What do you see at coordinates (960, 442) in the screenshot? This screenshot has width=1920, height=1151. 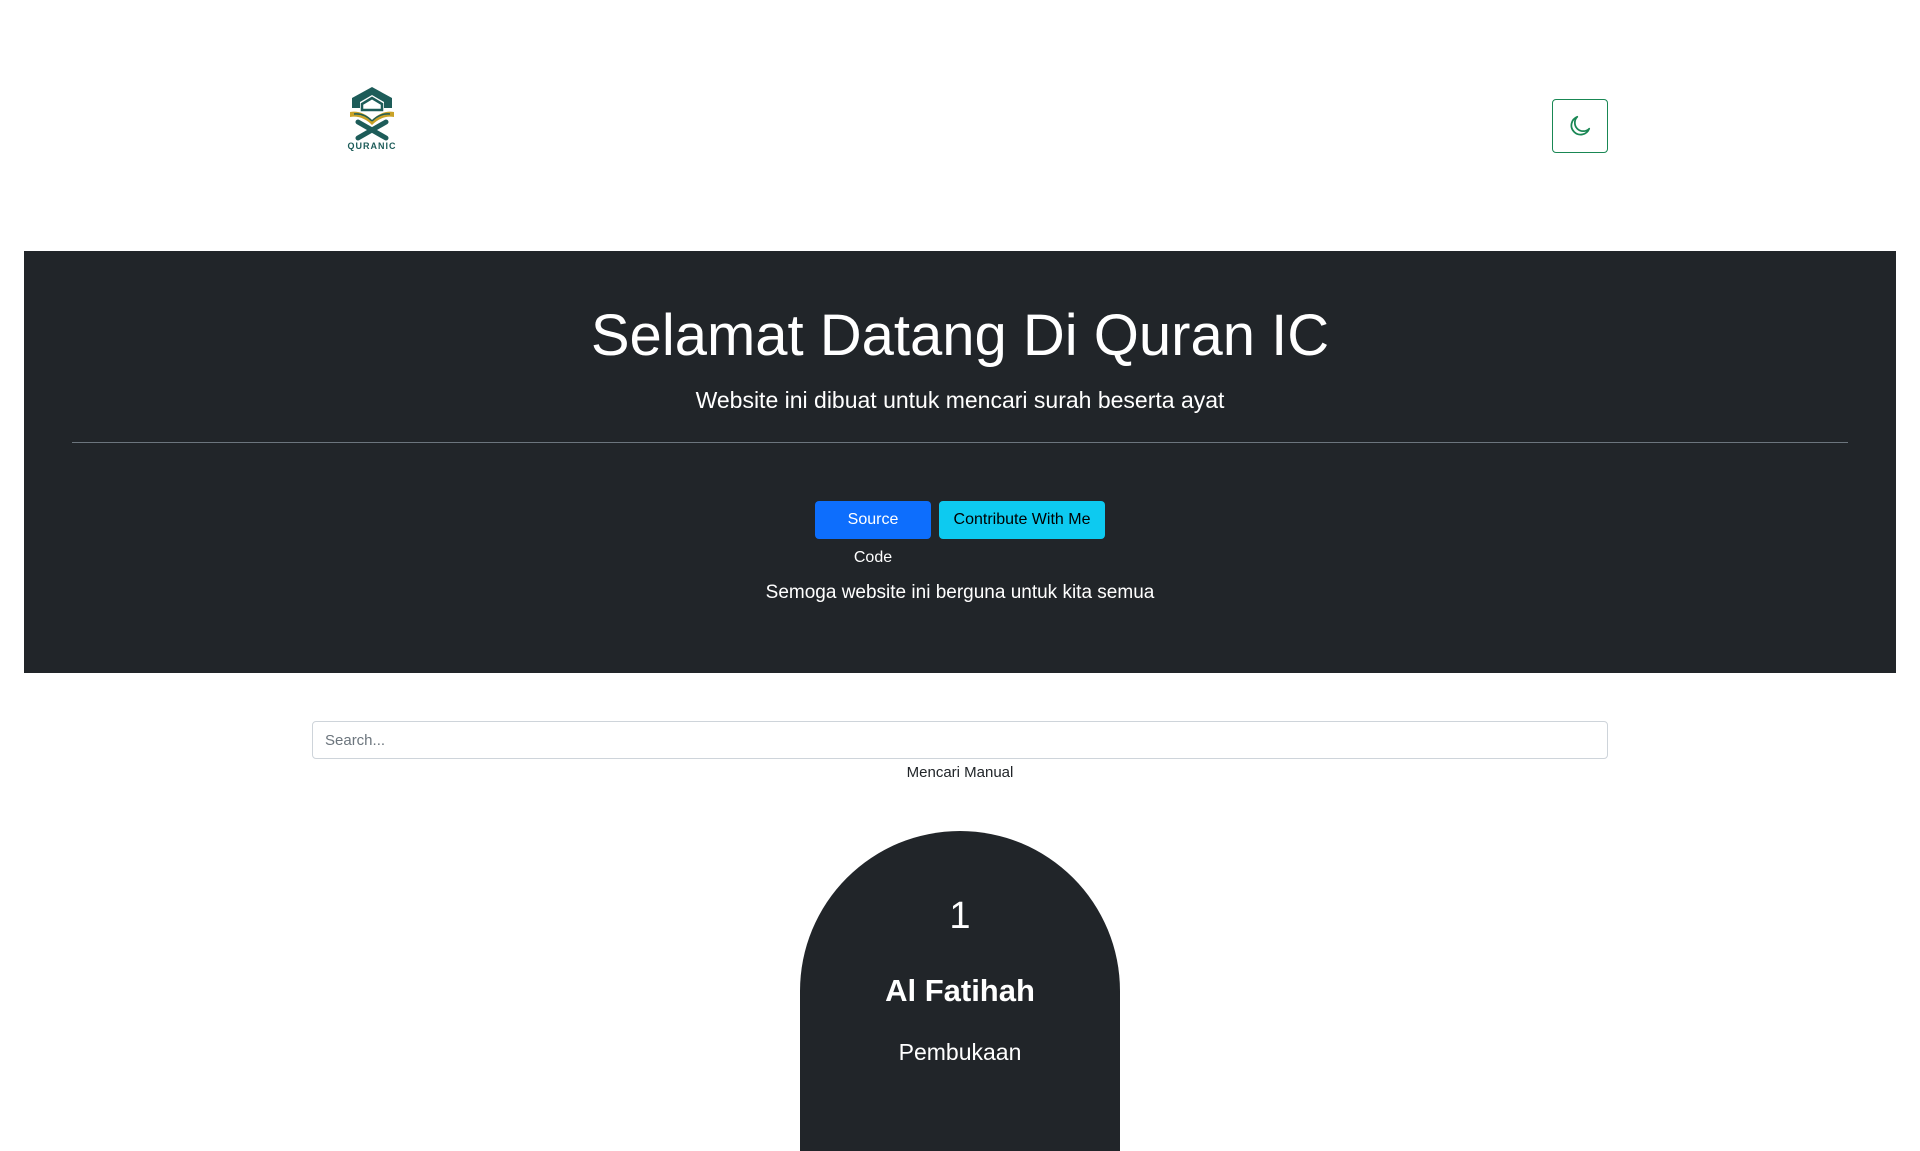 I see `hero-divider` at bounding box center [960, 442].